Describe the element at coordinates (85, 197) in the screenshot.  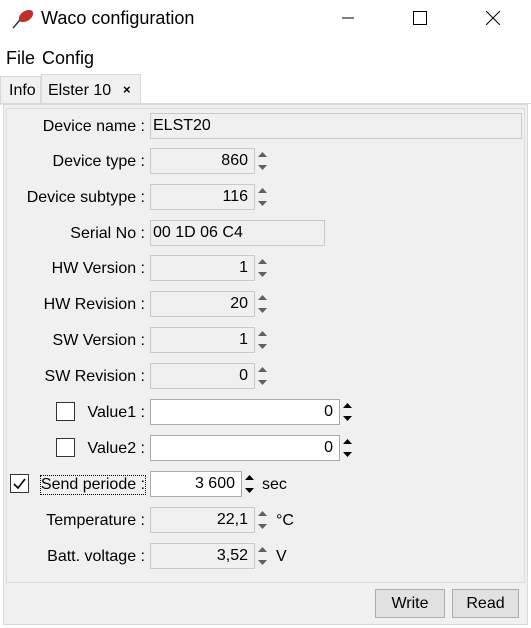
I see `device-subtype-label: Device subtype :` at that location.